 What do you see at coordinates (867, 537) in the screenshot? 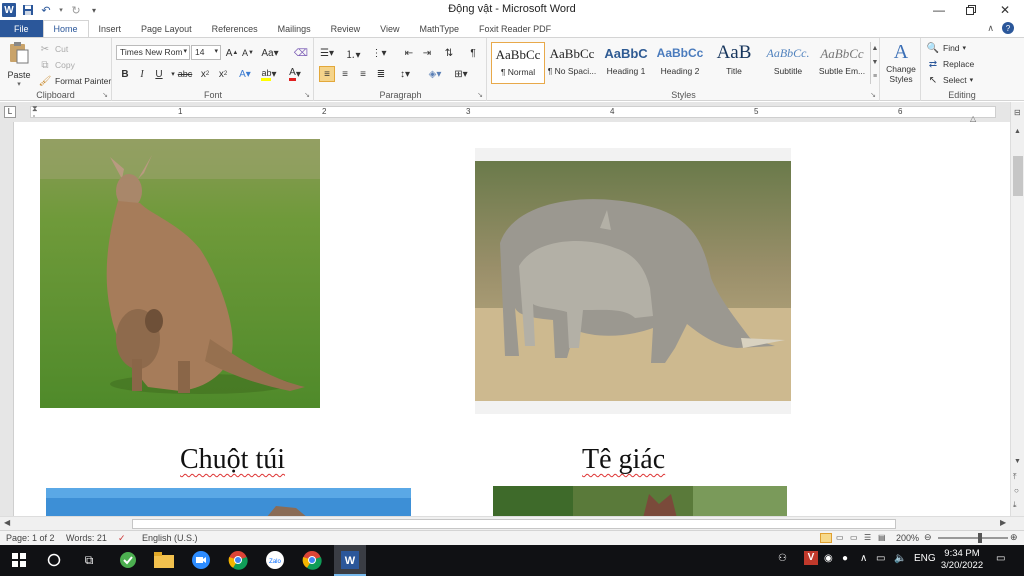
I see `outline-view-icon: ☰` at bounding box center [867, 537].